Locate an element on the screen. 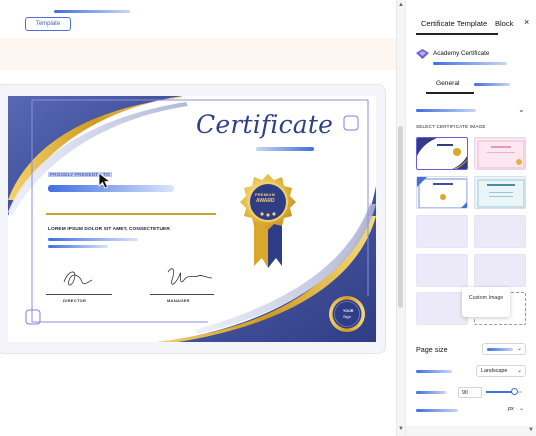  tab-block: Block is located at coordinates (504, 23).